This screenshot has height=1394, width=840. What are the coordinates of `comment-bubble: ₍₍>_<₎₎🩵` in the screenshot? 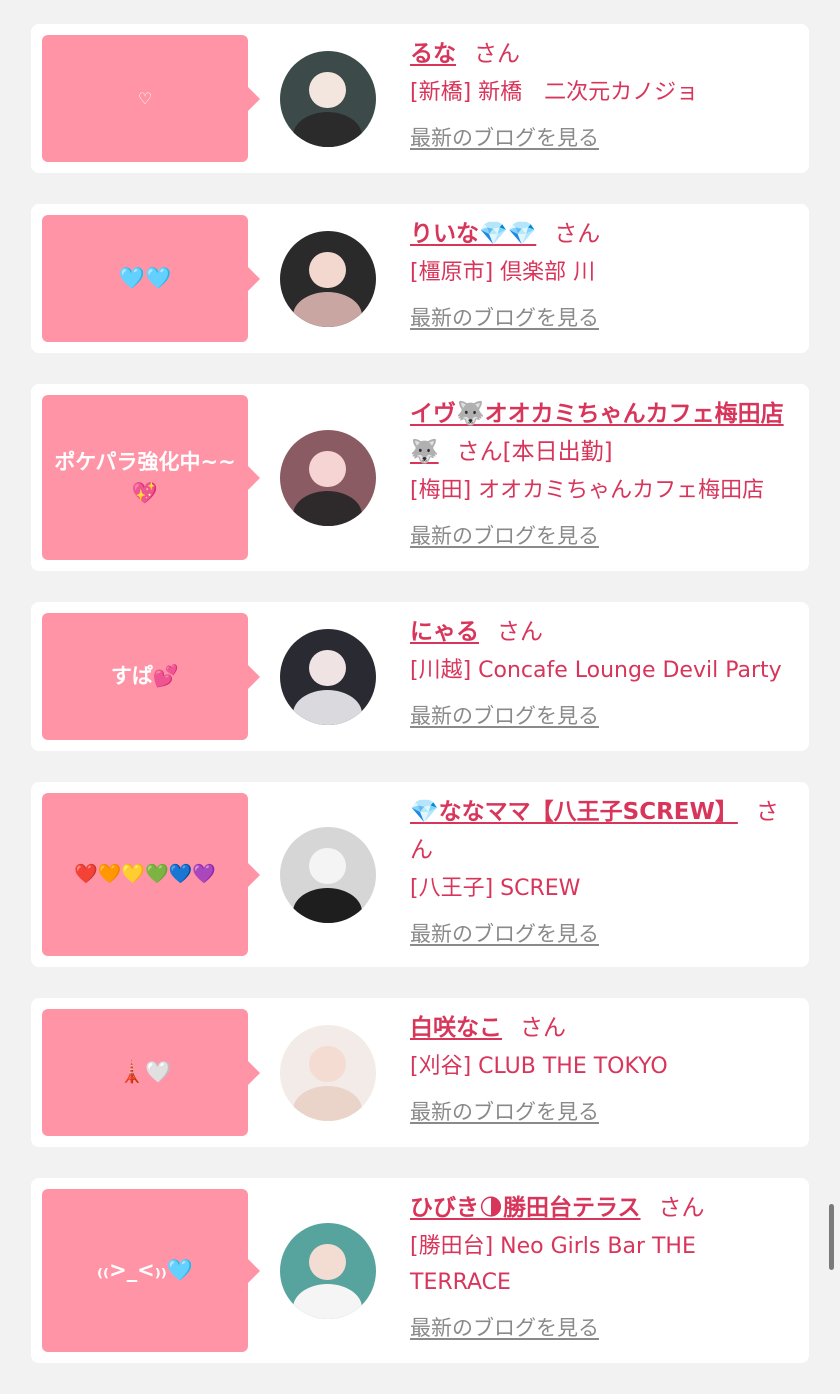 It's located at (151, 1270).